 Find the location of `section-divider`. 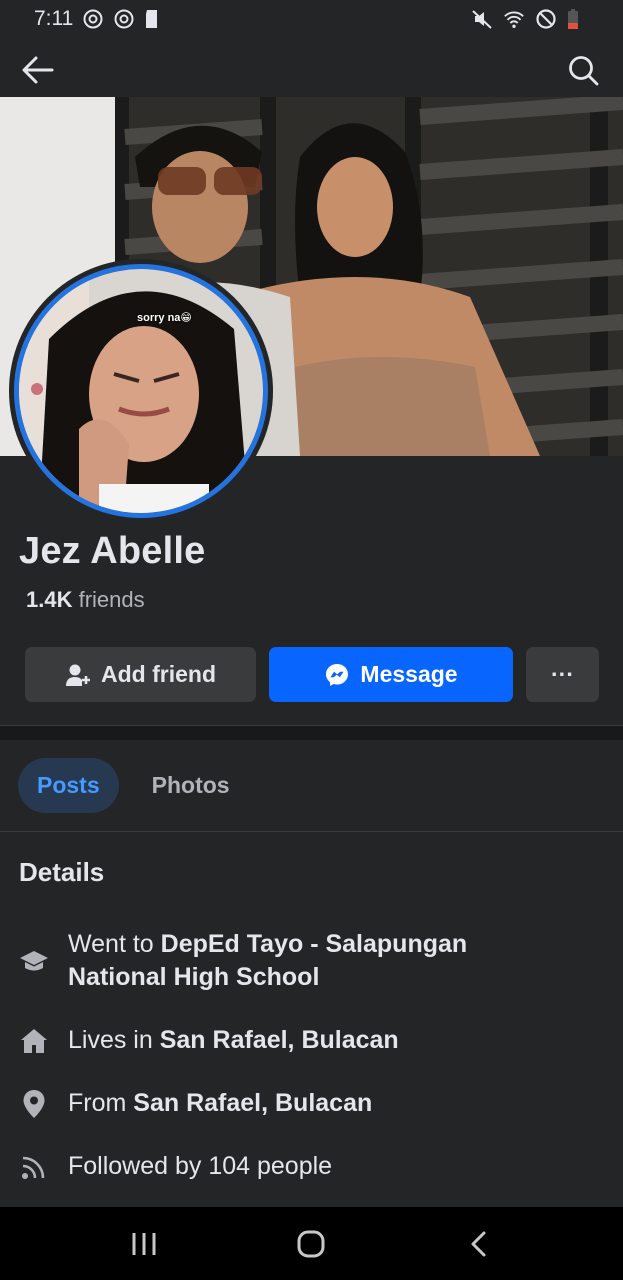

section-divider is located at coordinates (311, 733).